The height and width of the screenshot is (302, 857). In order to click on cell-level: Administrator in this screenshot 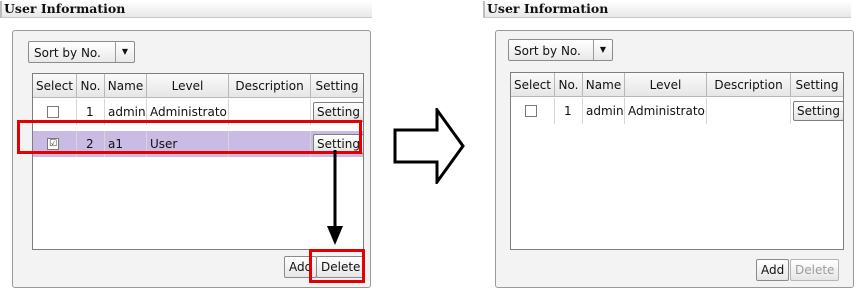, I will do `click(666, 111)`.